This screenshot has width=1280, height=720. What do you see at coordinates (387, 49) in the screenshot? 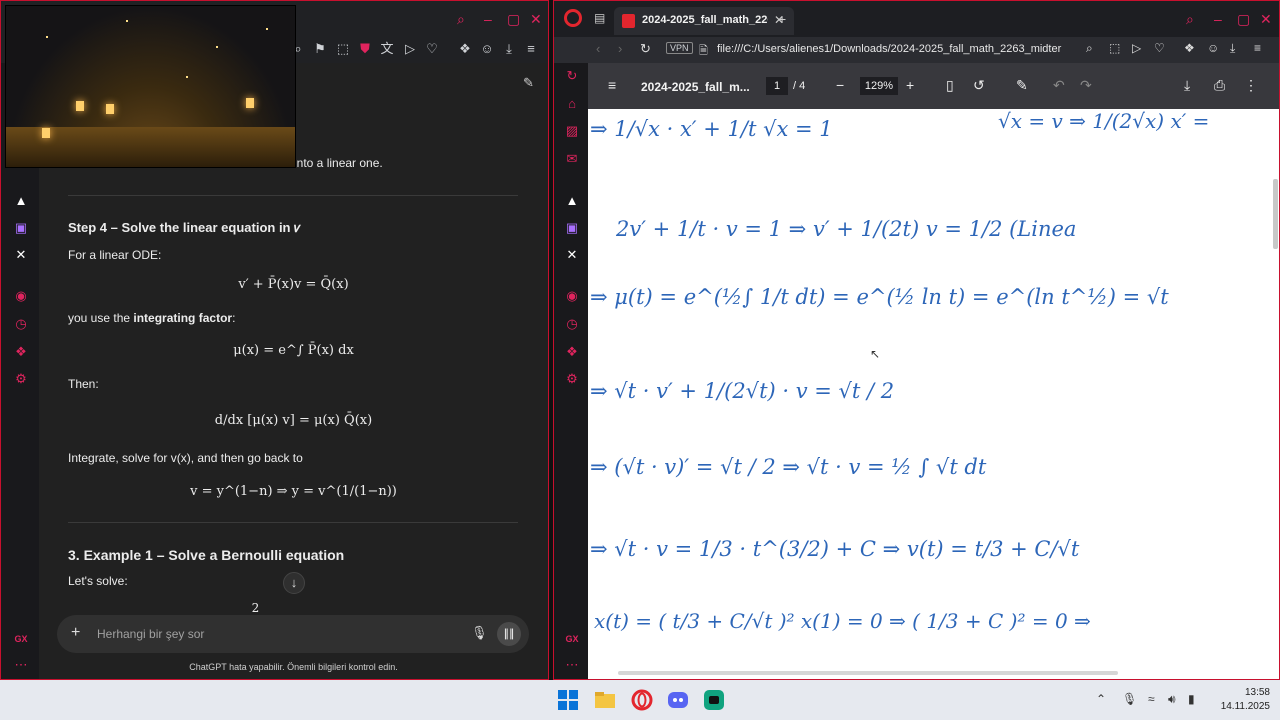
I see `translate-icon: 文` at bounding box center [387, 49].